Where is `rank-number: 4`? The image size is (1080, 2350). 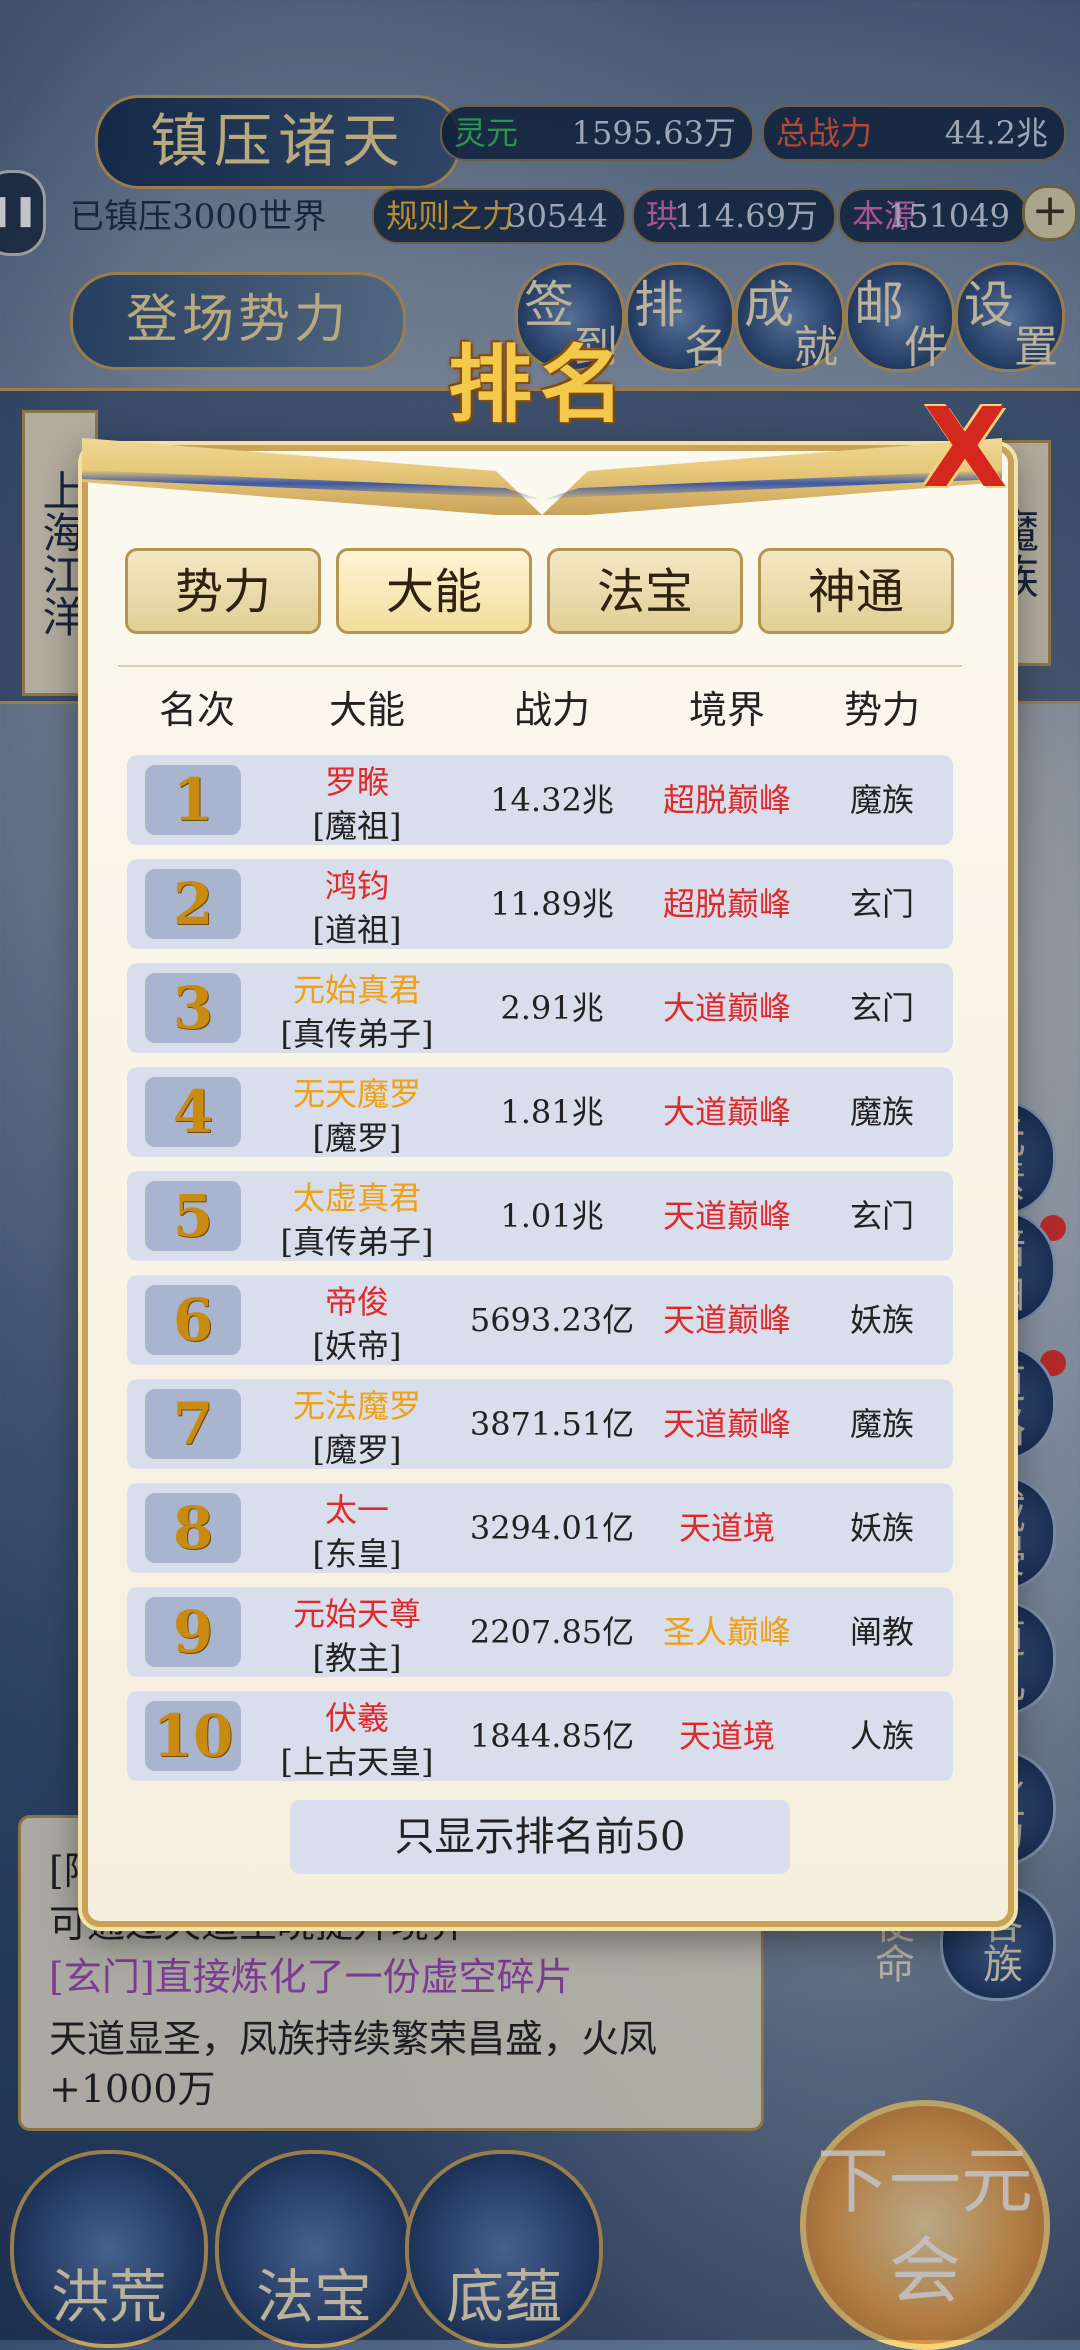
rank-number: 4 is located at coordinates (193, 1112).